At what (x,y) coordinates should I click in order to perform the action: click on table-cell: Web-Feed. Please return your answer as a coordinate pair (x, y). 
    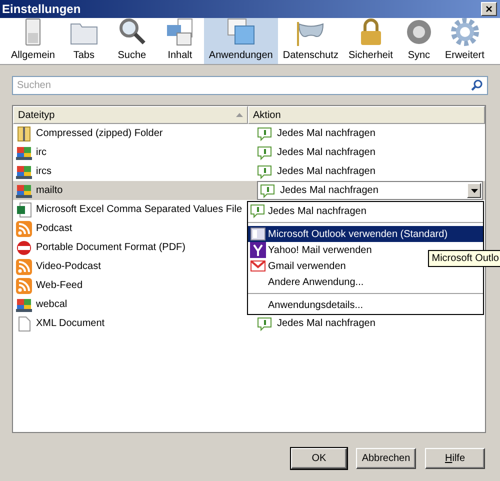
    Looking at the image, I should click on (59, 285).